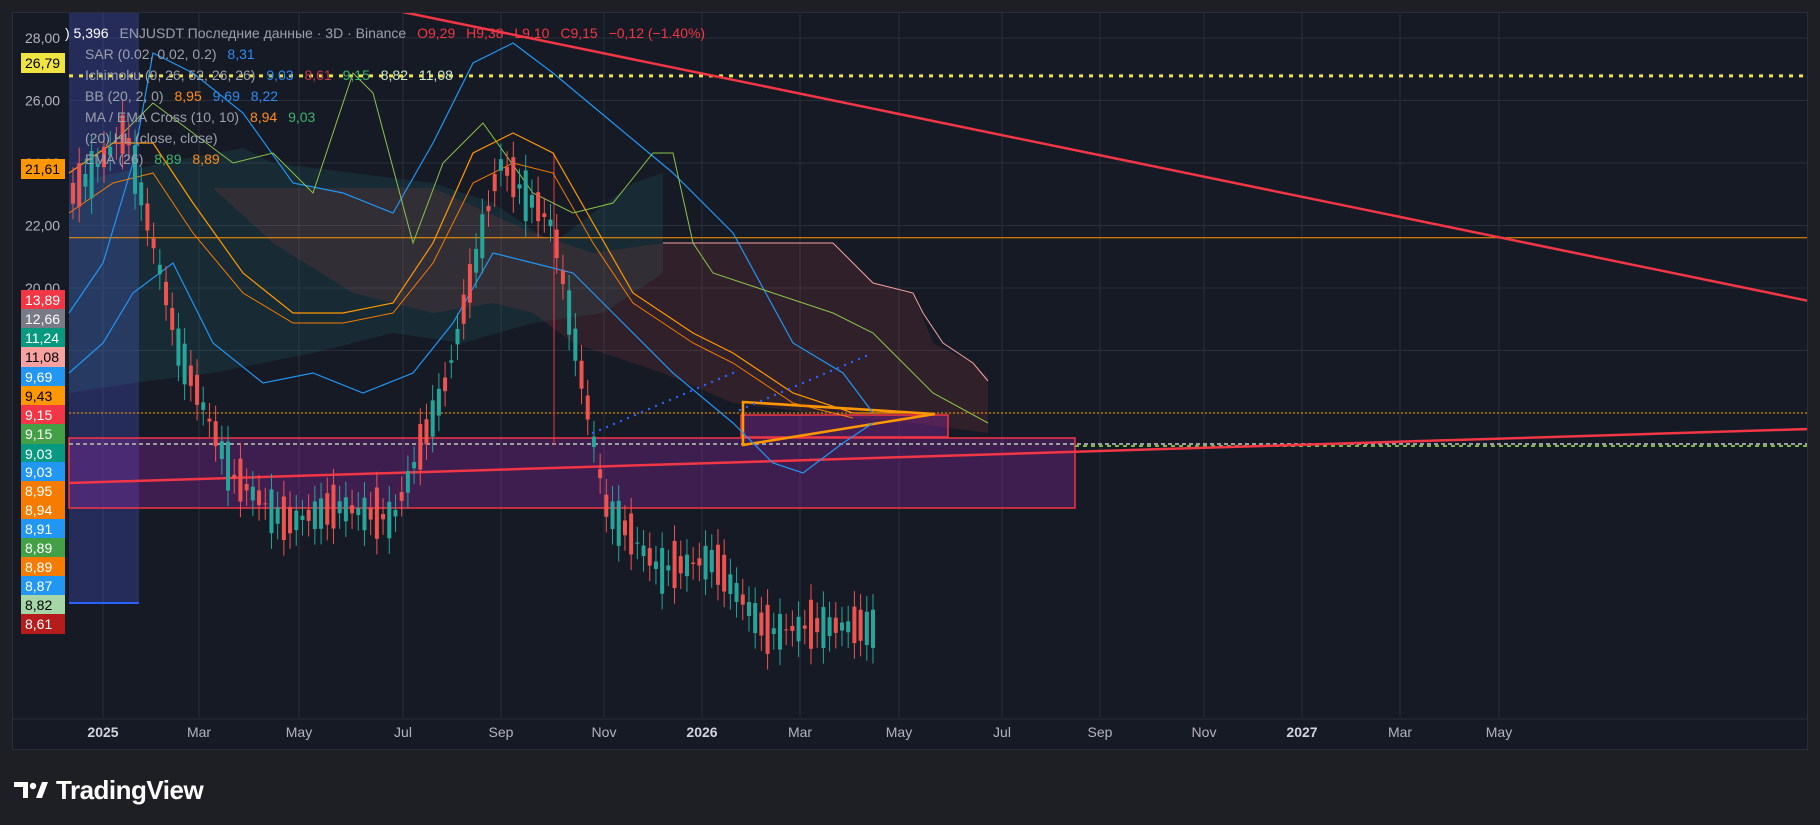 This screenshot has height=825, width=1820. What do you see at coordinates (356, 75) in the screenshot?
I see `legend-ichimoku-value: 9,15` at bounding box center [356, 75].